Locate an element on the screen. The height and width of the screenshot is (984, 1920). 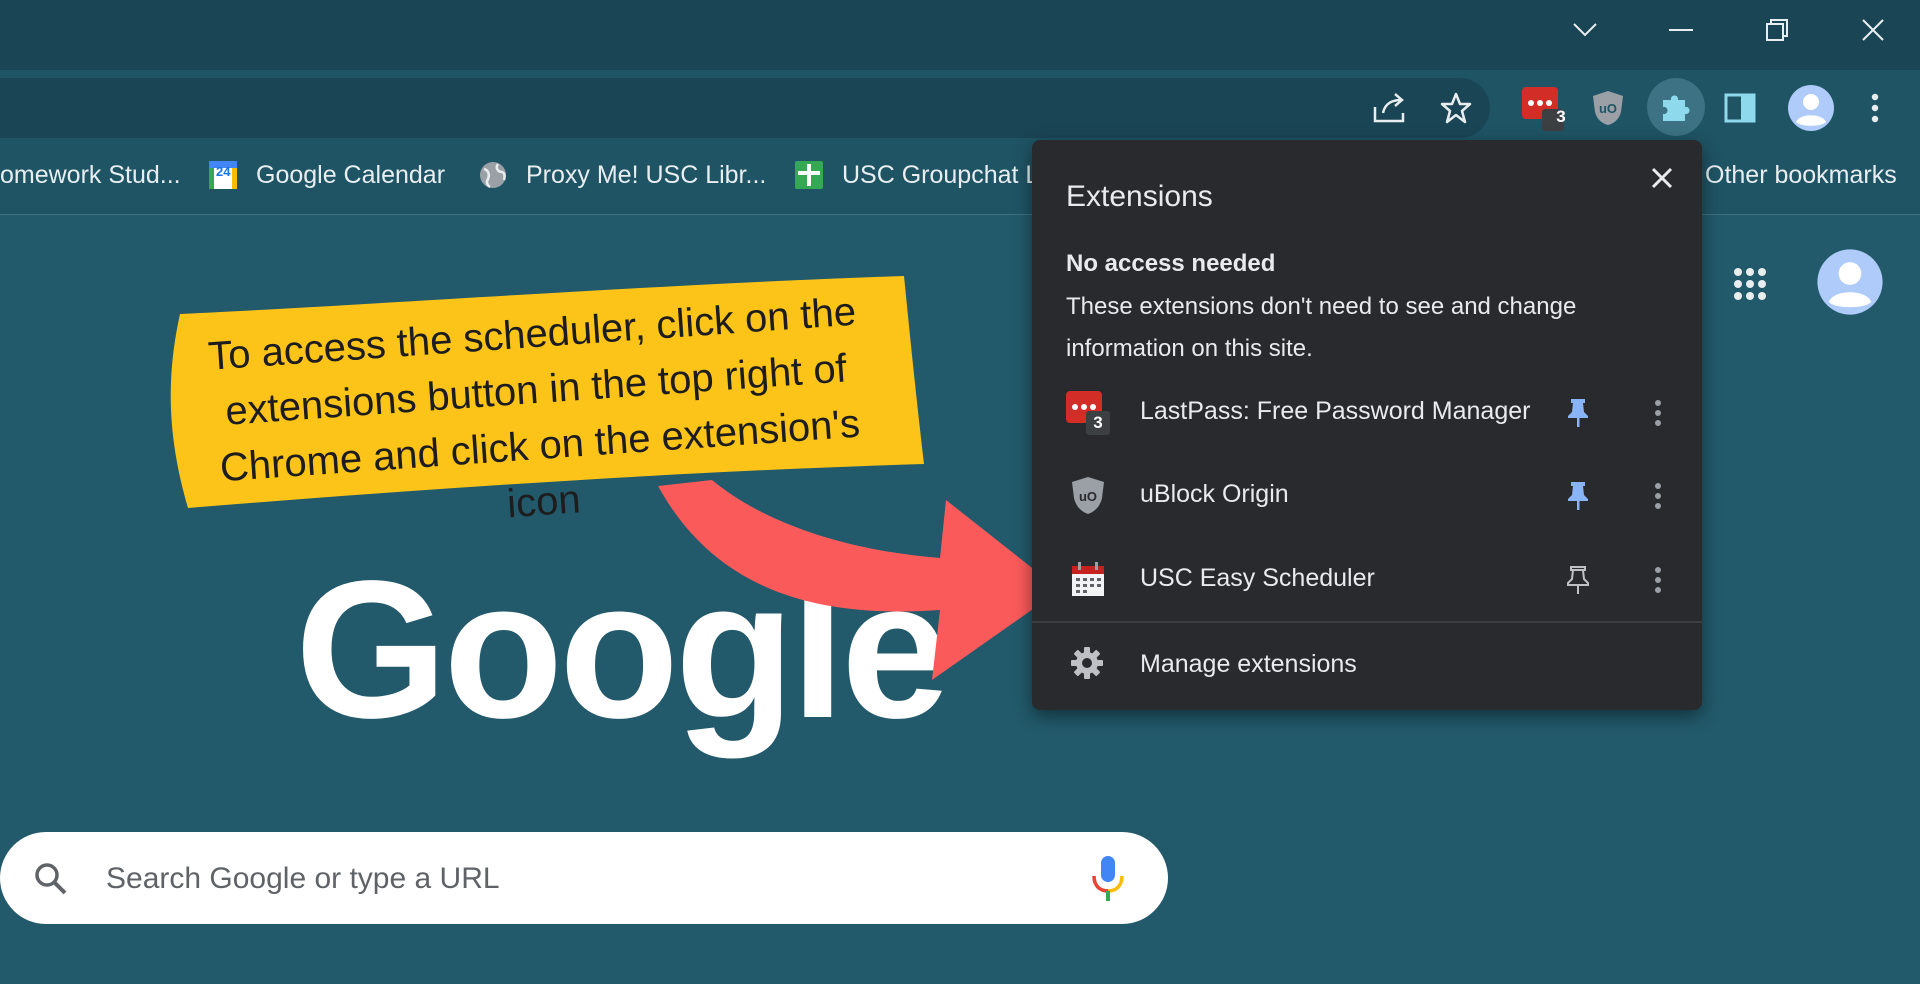
pin-outline-icon is located at coordinates (1578, 580).